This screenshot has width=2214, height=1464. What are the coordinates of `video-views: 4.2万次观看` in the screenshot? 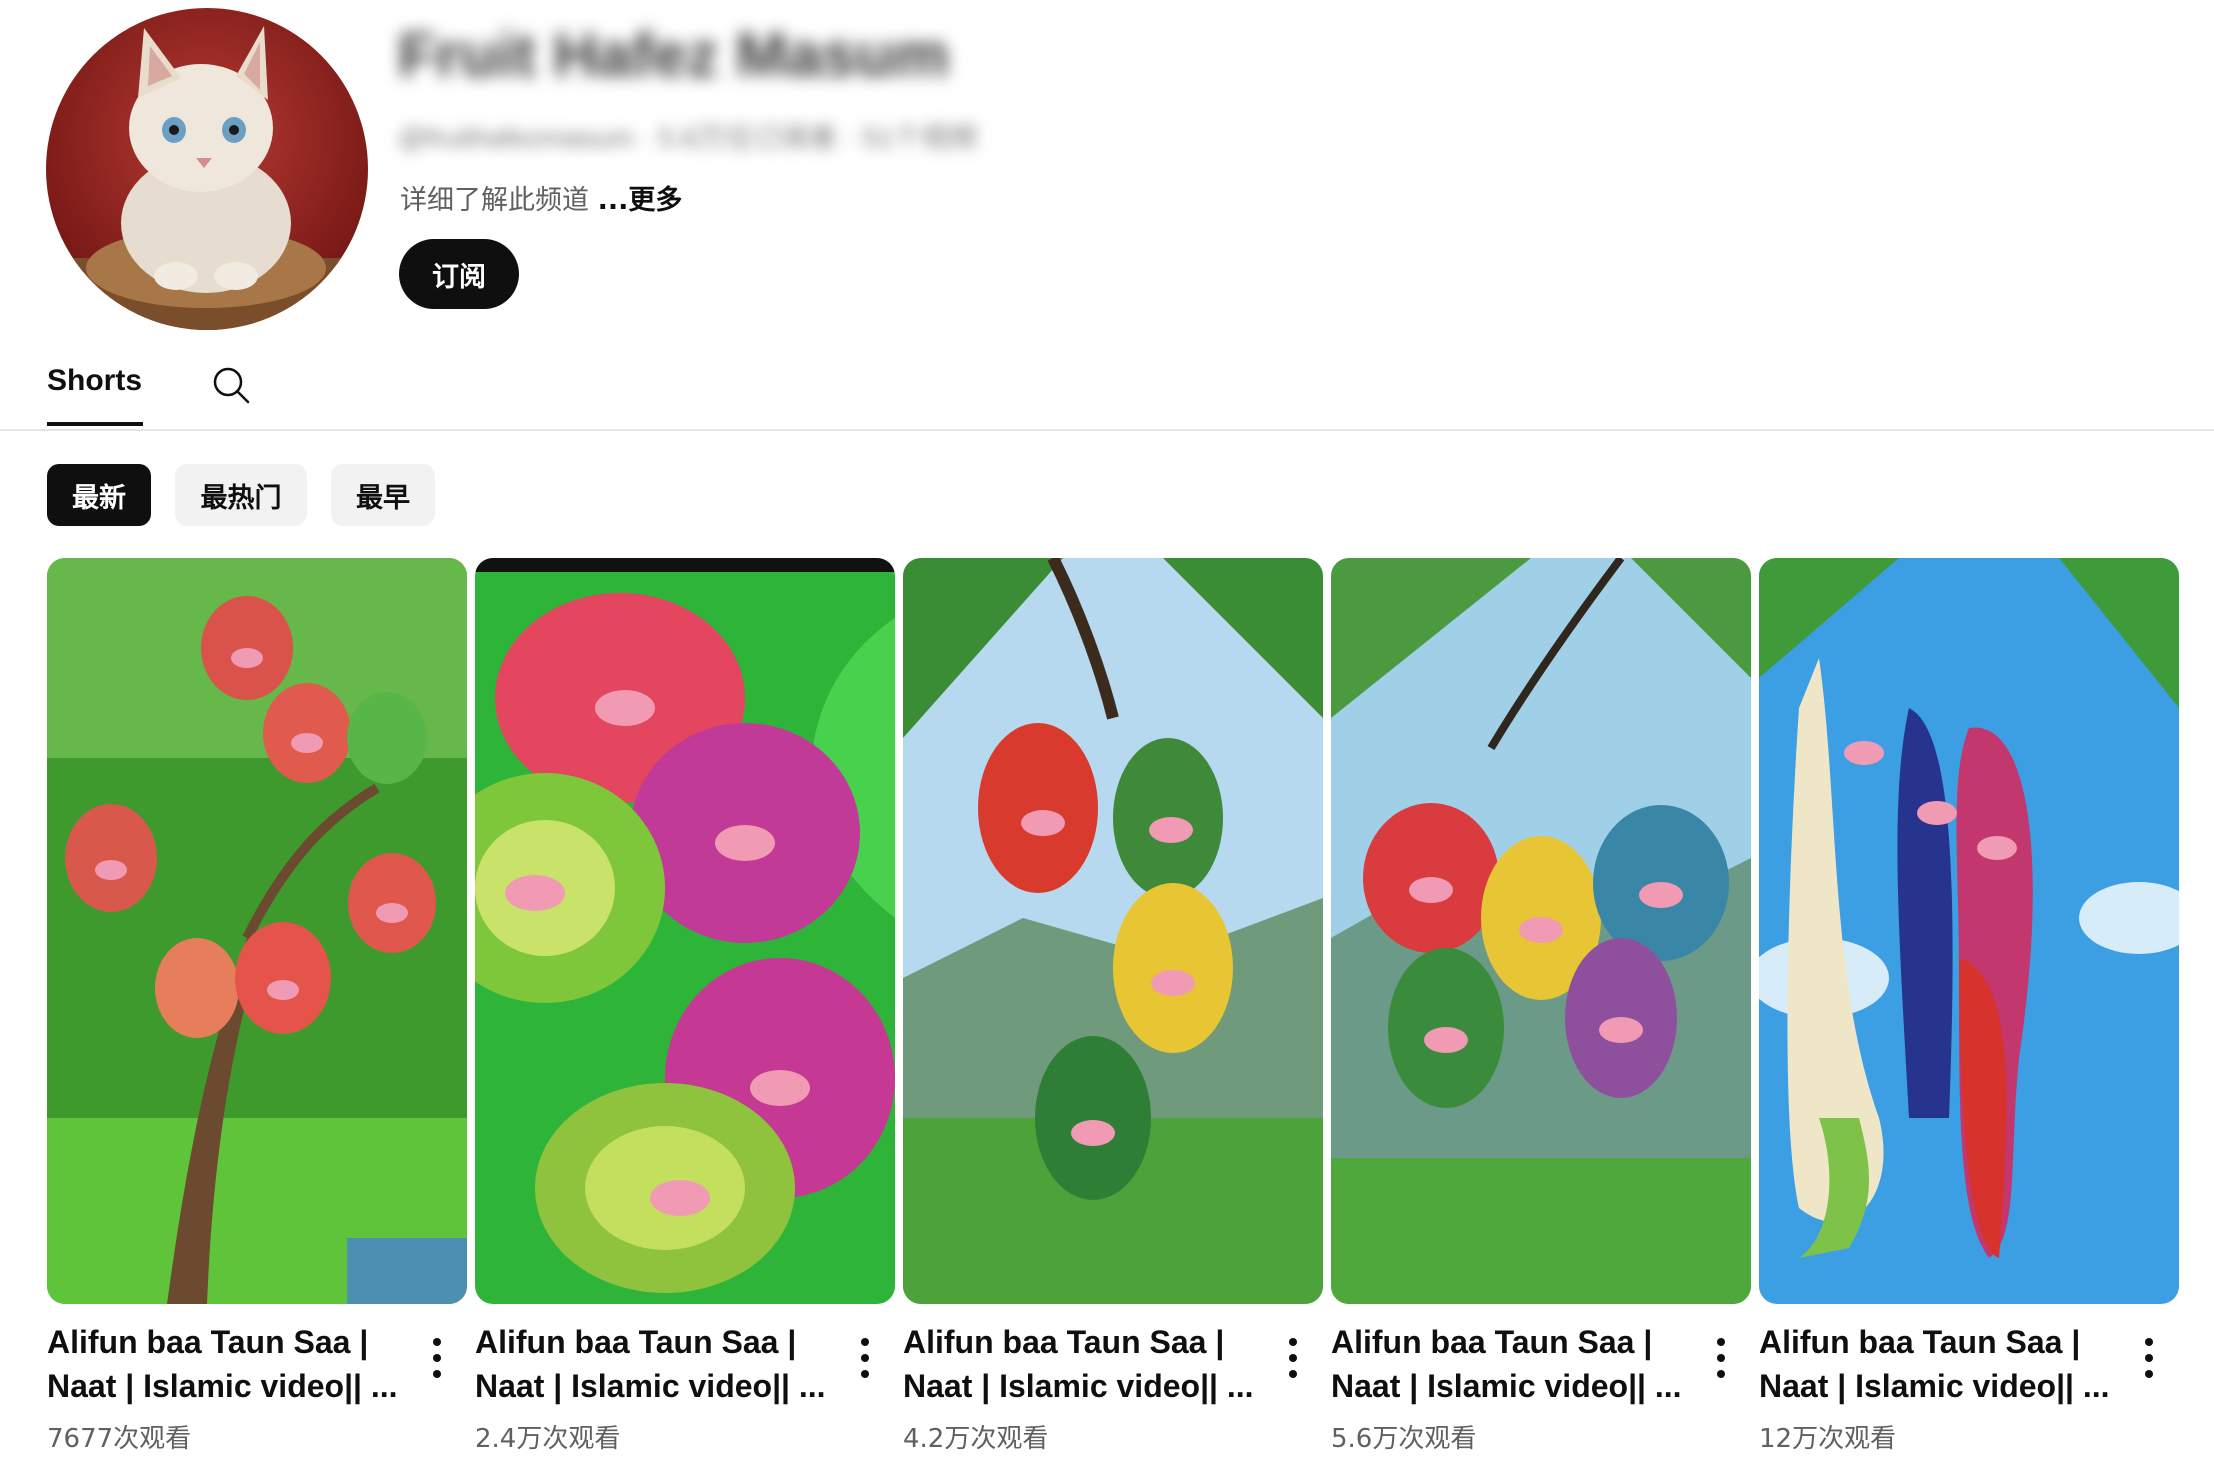 It's located at (976, 1439).